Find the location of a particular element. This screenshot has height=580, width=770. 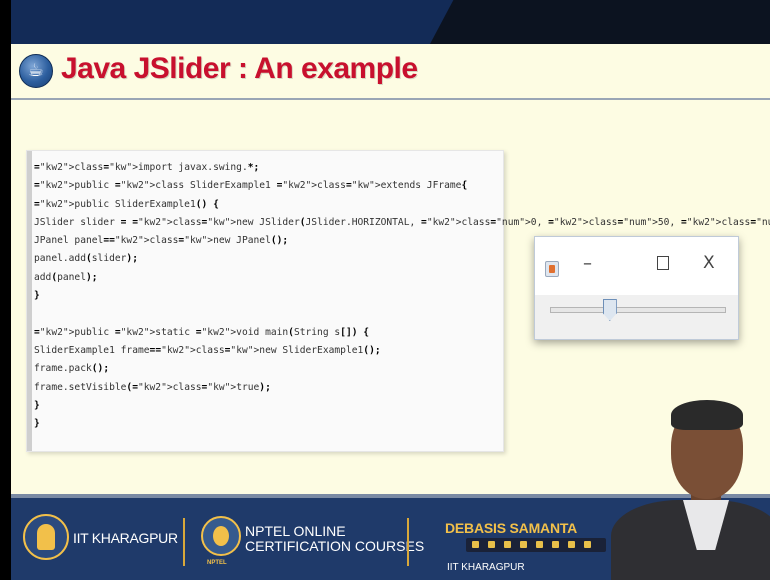

nptel-logo is located at coordinates (221, 536).